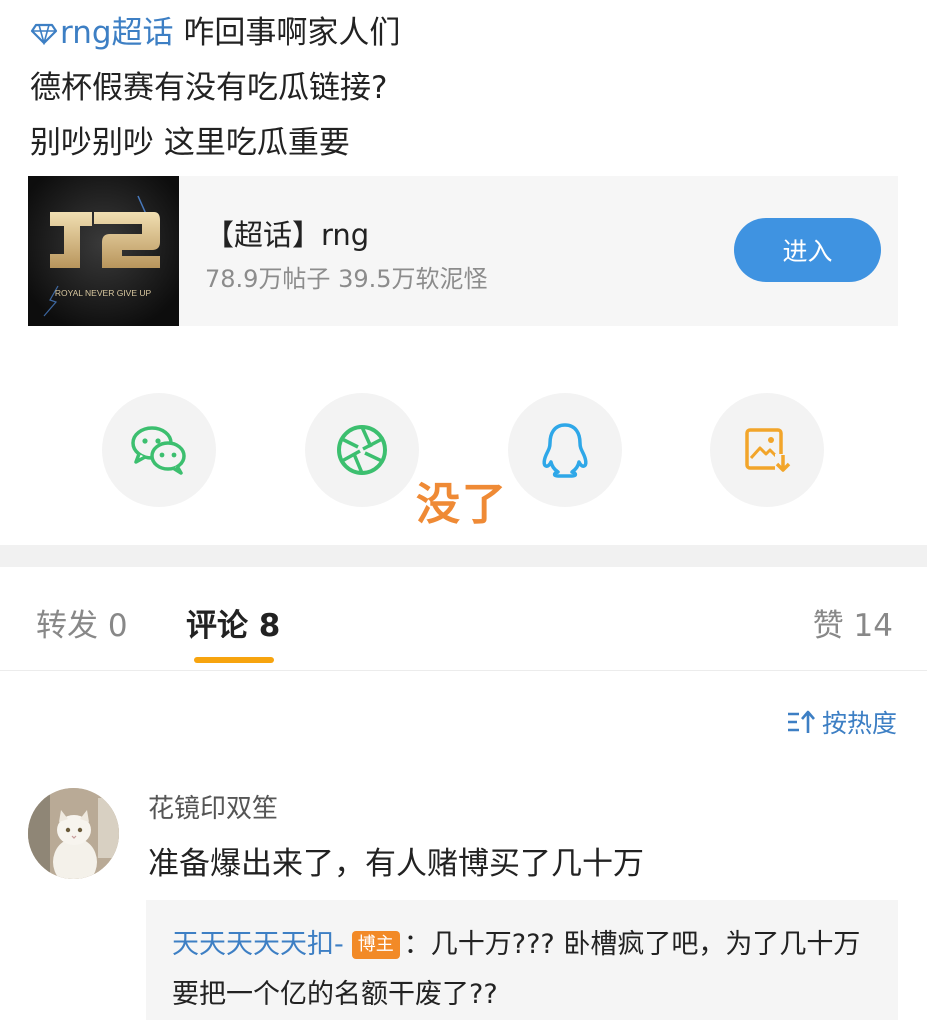 This screenshot has width=927, height=1020. What do you see at coordinates (82, 622) in the screenshot?
I see `tab-repost: 转发 0` at bounding box center [82, 622].